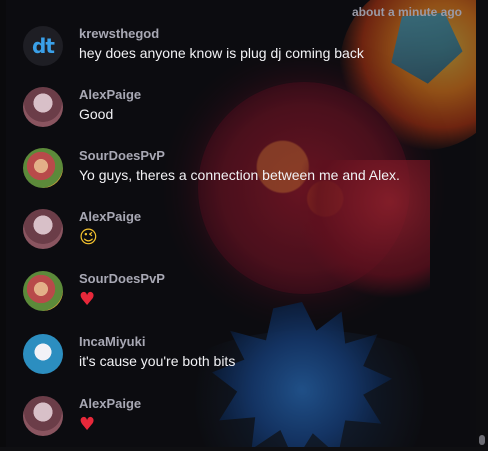  What do you see at coordinates (406, 12) in the screenshot?
I see `message-timestamp: about a minute ago` at bounding box center [406, 12].